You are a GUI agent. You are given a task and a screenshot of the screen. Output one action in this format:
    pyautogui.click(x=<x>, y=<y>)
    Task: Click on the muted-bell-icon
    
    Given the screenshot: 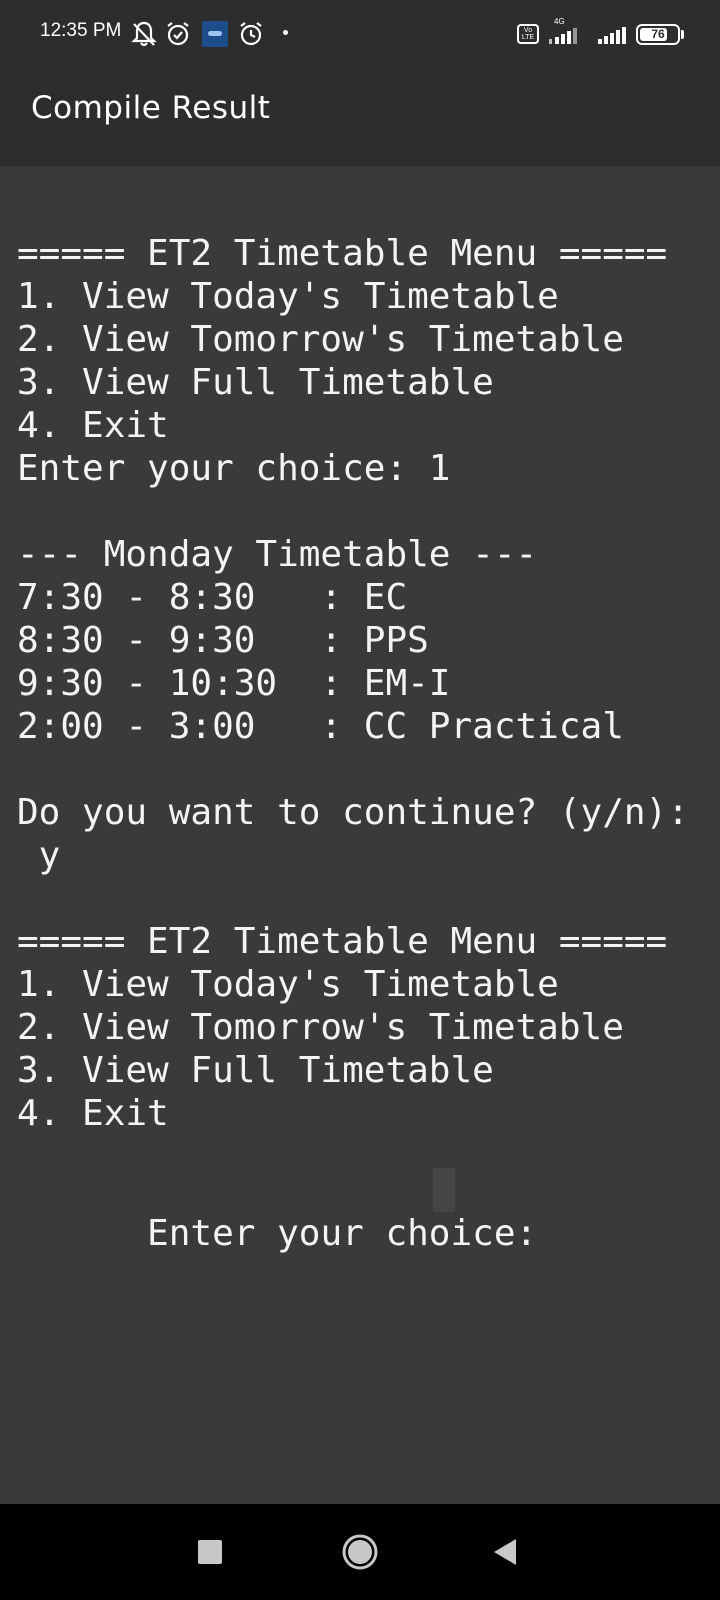 What is the action you would take?
    pyautogui.click(x=144, y=36)
    